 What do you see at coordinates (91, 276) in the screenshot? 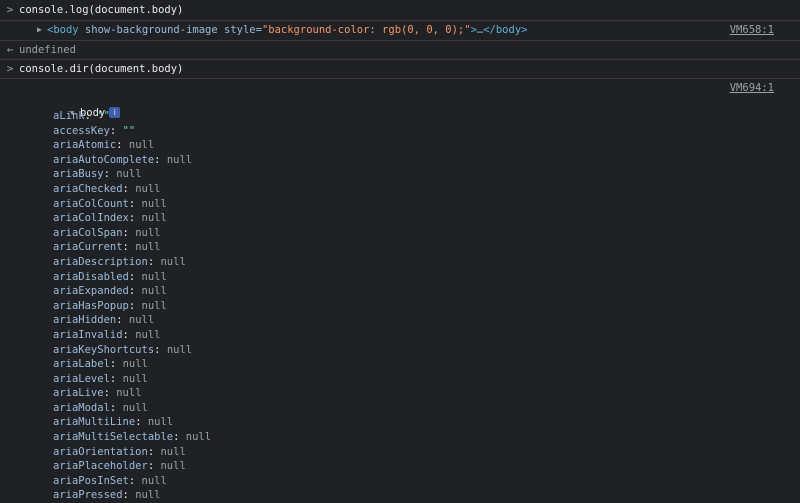
I see `property-key: ariaDisabled` at bounding box center [91, 276].